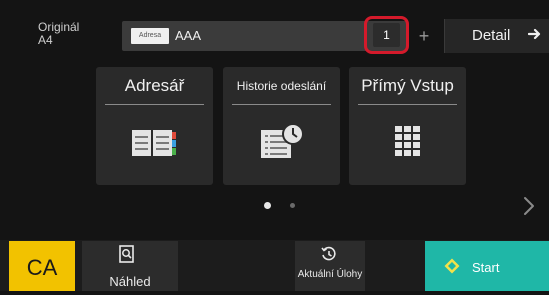 Image resolution: width=549 pixels, height=295 pixels. Describe the element at coordinates (154, 126) in the screenshot. I see `tile-address-book: Adresář` at that location.